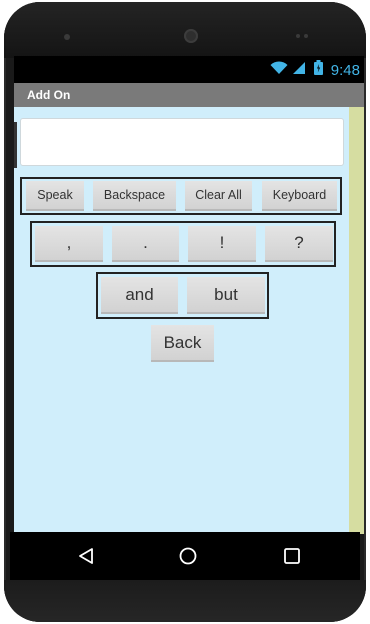 The width and height of the screenshot is (370, 624). I want to click on wifi-icon, so click(279, 70).